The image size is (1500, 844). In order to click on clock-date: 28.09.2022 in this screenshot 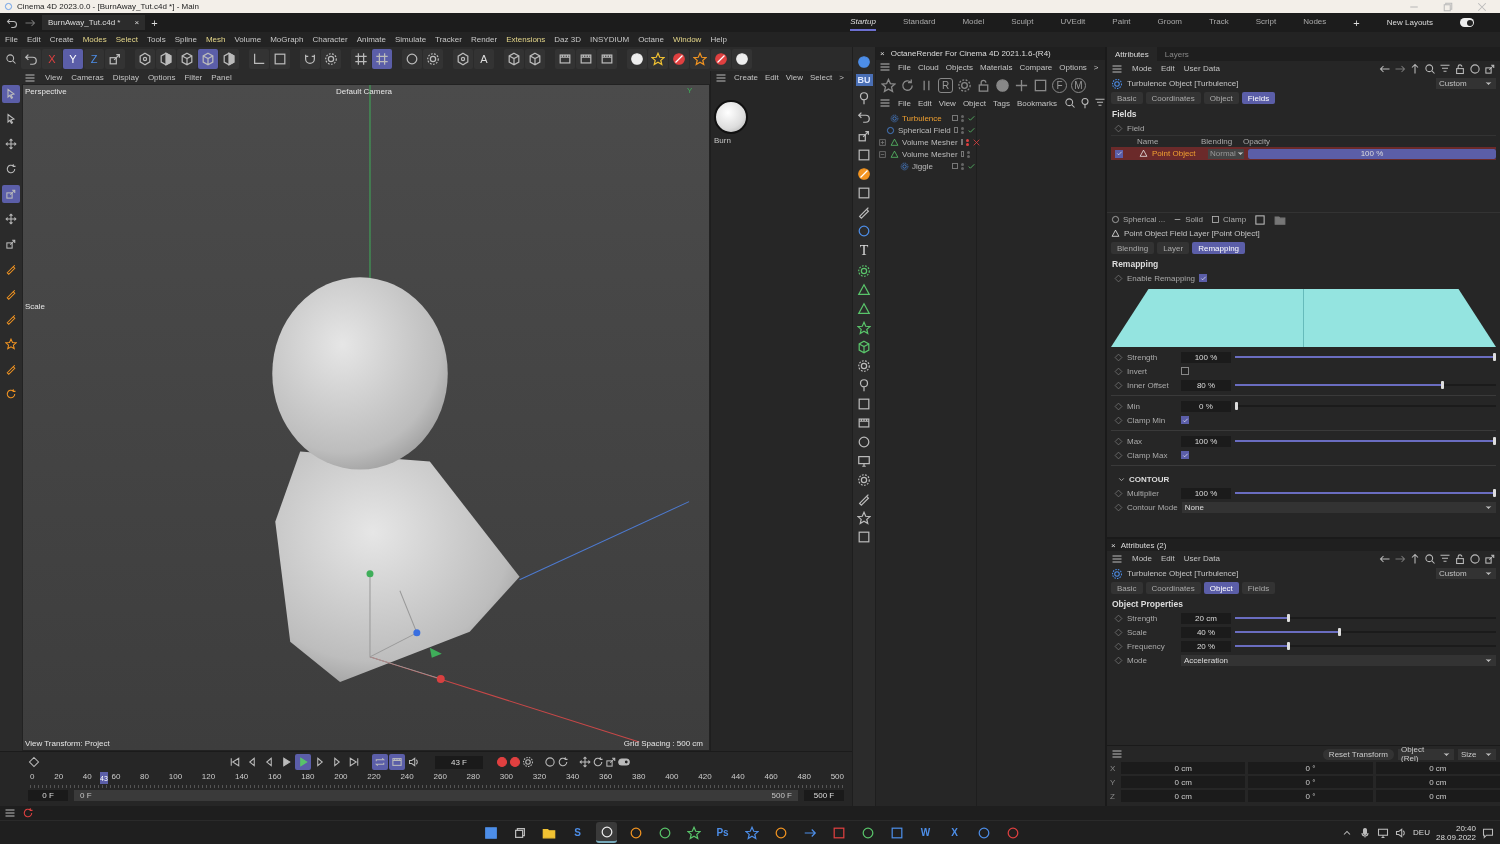, I will do `click(1455, 837)`.